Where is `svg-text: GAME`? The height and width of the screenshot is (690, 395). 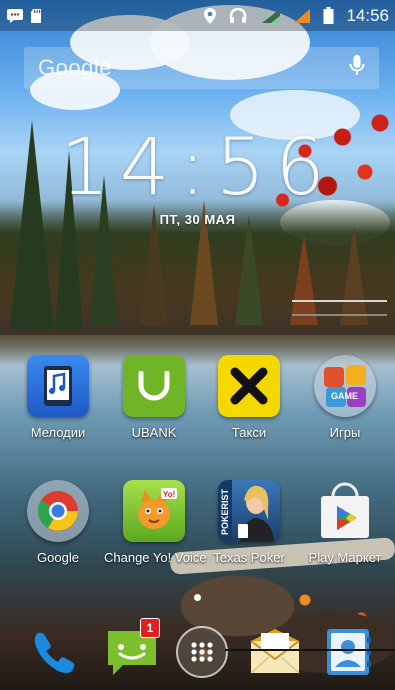
svg-text: GAME is located at coordinates (344, 396).